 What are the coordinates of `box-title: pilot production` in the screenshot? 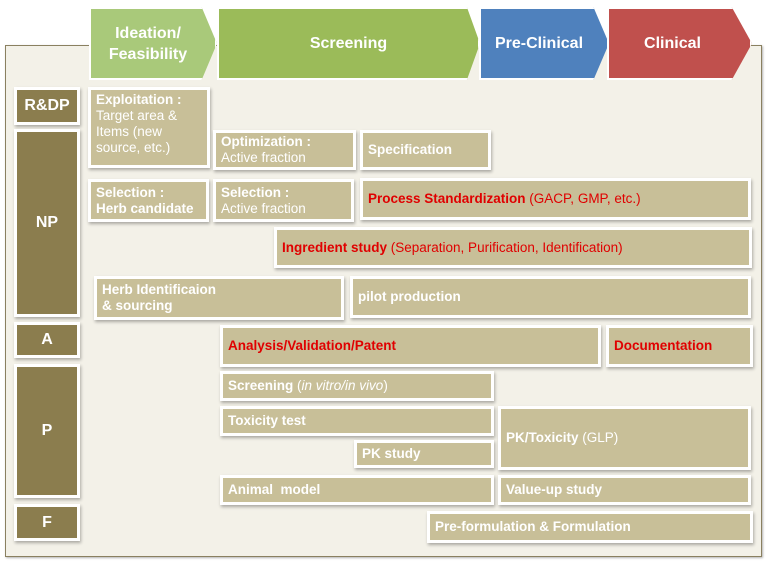 It's located at (409, 296).